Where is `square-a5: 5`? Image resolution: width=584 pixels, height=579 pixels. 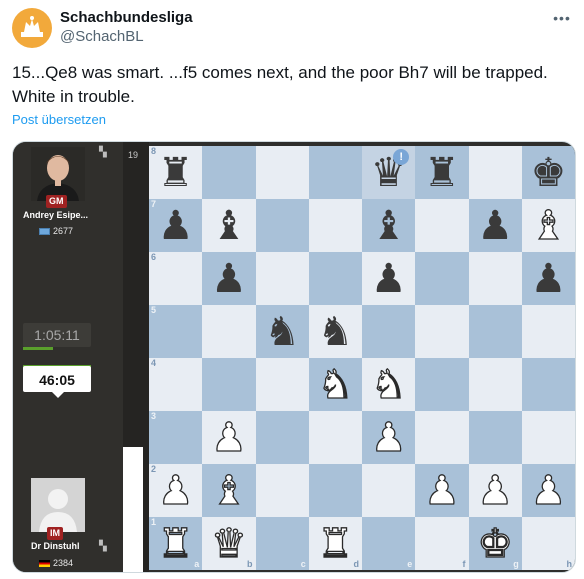 square-a5: 5 is located at coordinates (176, 331).